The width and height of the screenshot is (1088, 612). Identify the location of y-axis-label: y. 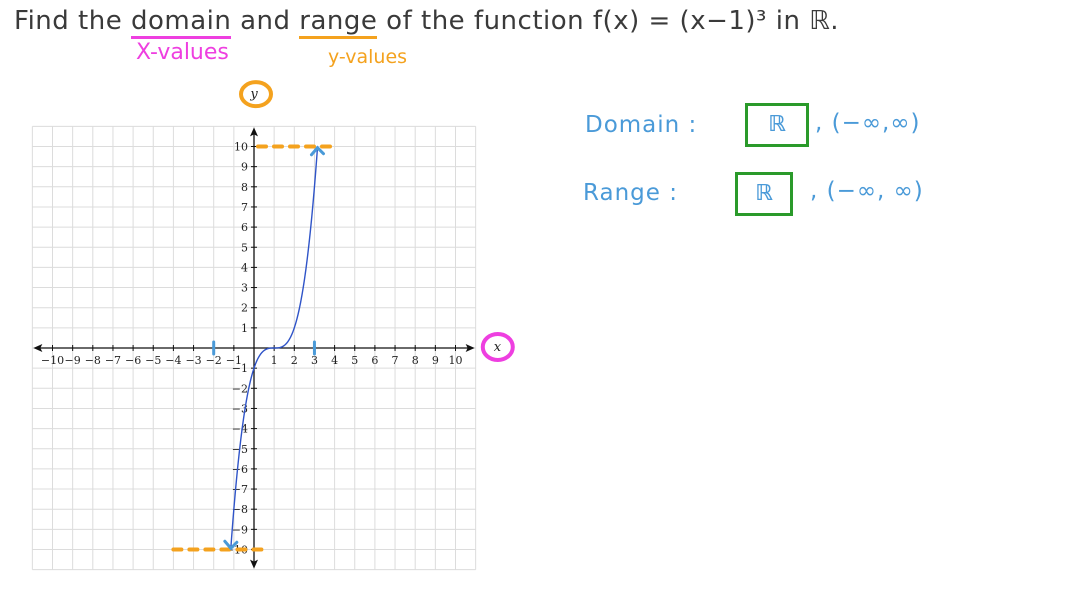
(253, 94).